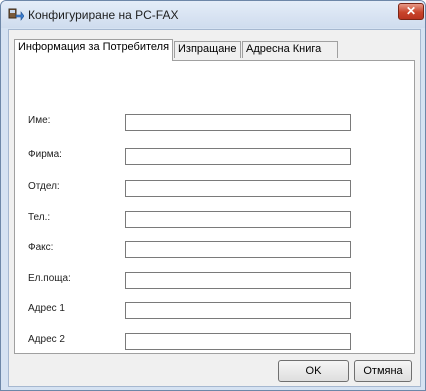 Image resolution: width=426 pixels, height=391 pixels. Describe the element at coordinates (313, 371) in the screenshot. I see `ok-button: OK` at that location.